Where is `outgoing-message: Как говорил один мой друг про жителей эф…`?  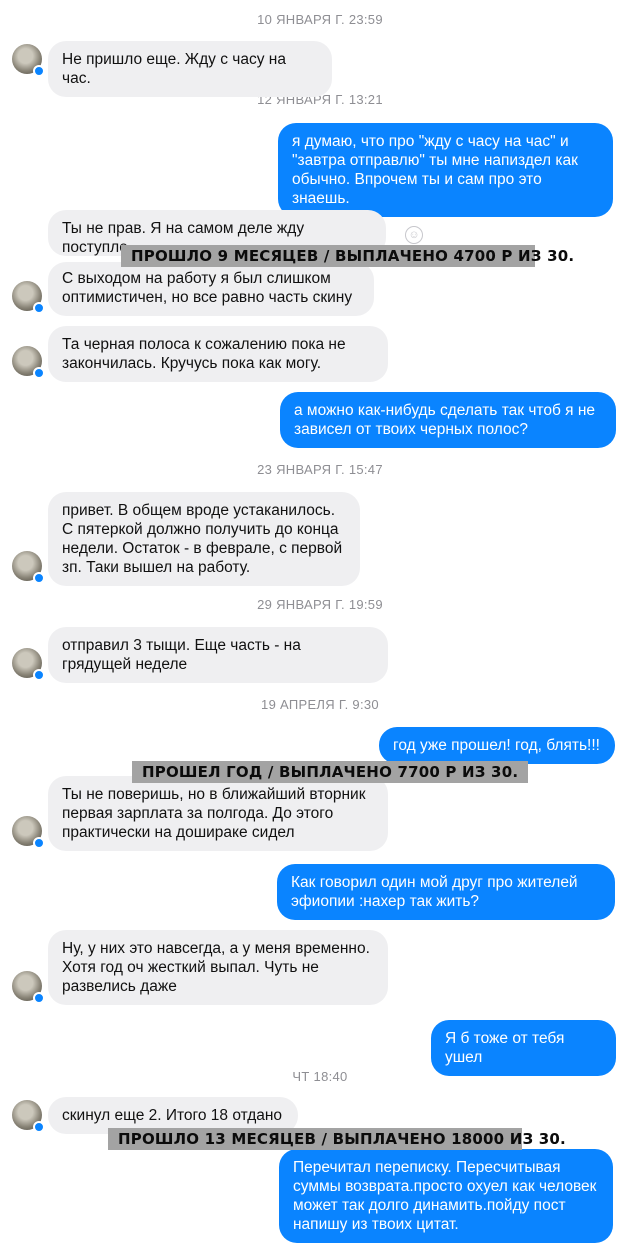
outgoing-message: Как говорил один мой друг про жителей эф… is located at coordinates (446, 892).